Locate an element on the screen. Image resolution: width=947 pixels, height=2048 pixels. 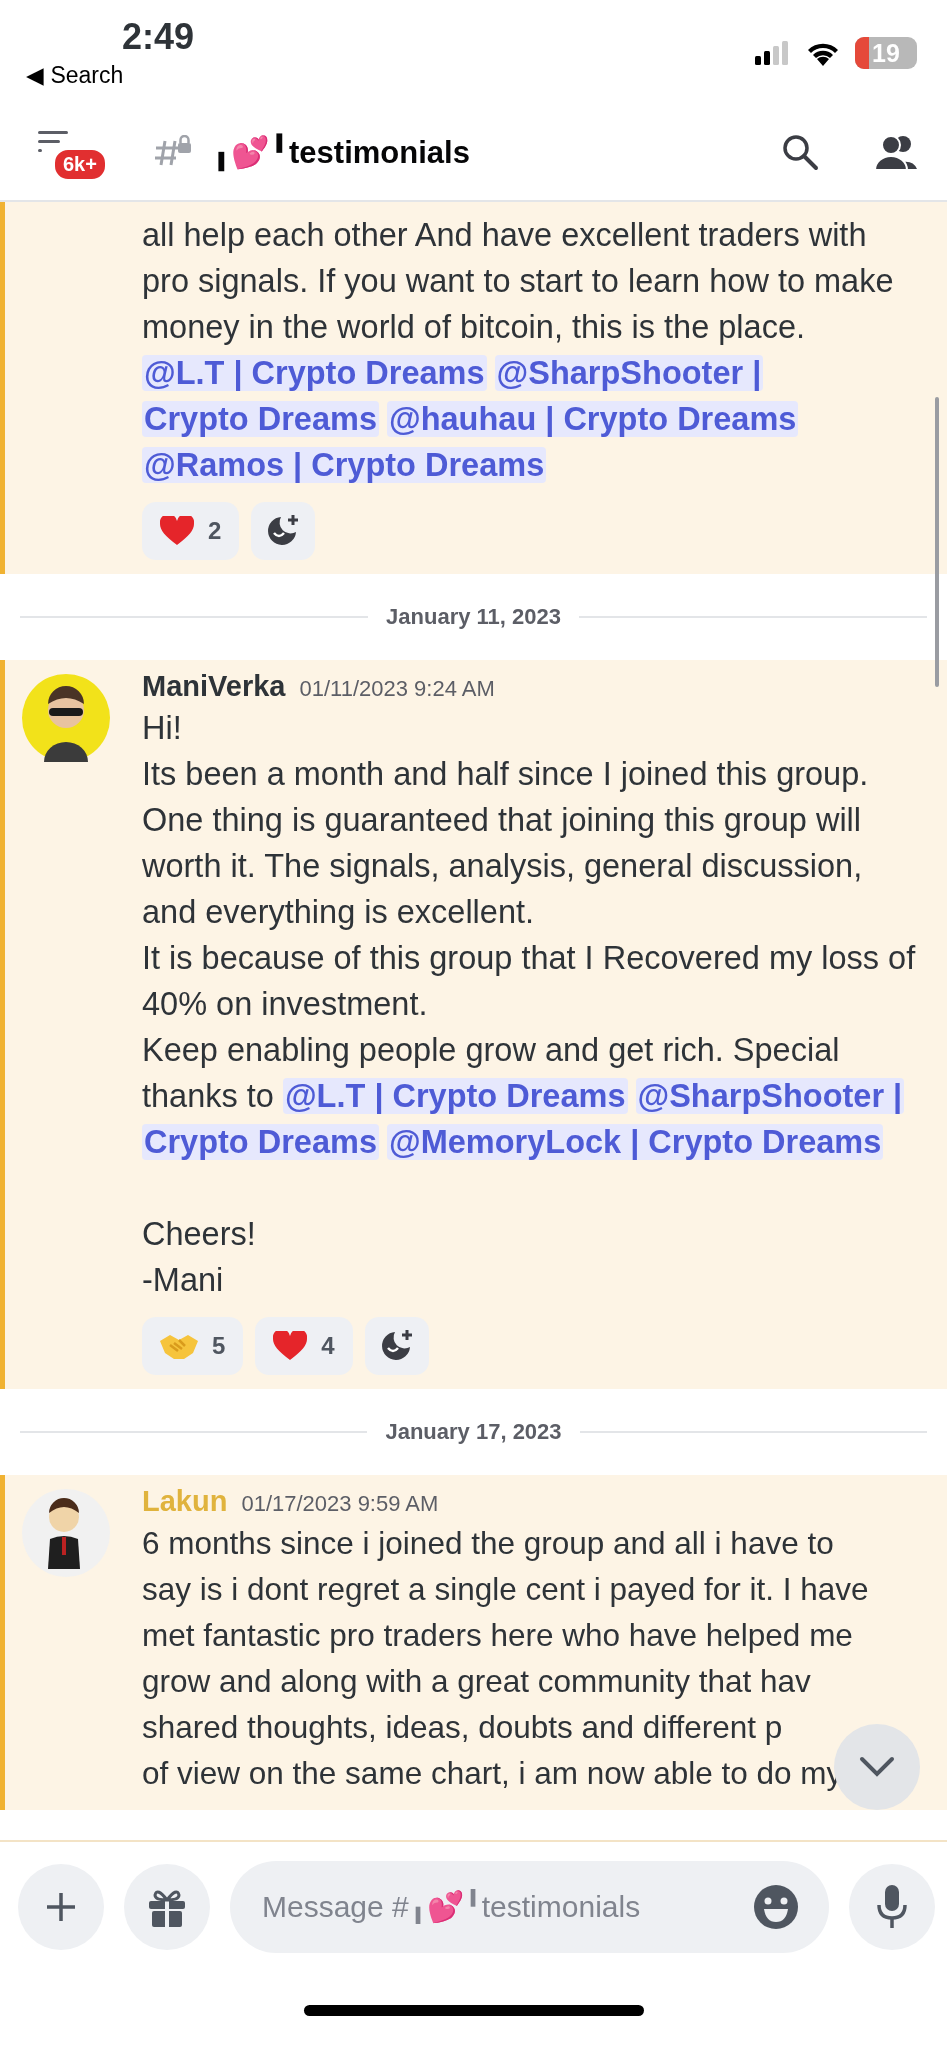
message-text: Hi! is located at coordinates (162, 728).